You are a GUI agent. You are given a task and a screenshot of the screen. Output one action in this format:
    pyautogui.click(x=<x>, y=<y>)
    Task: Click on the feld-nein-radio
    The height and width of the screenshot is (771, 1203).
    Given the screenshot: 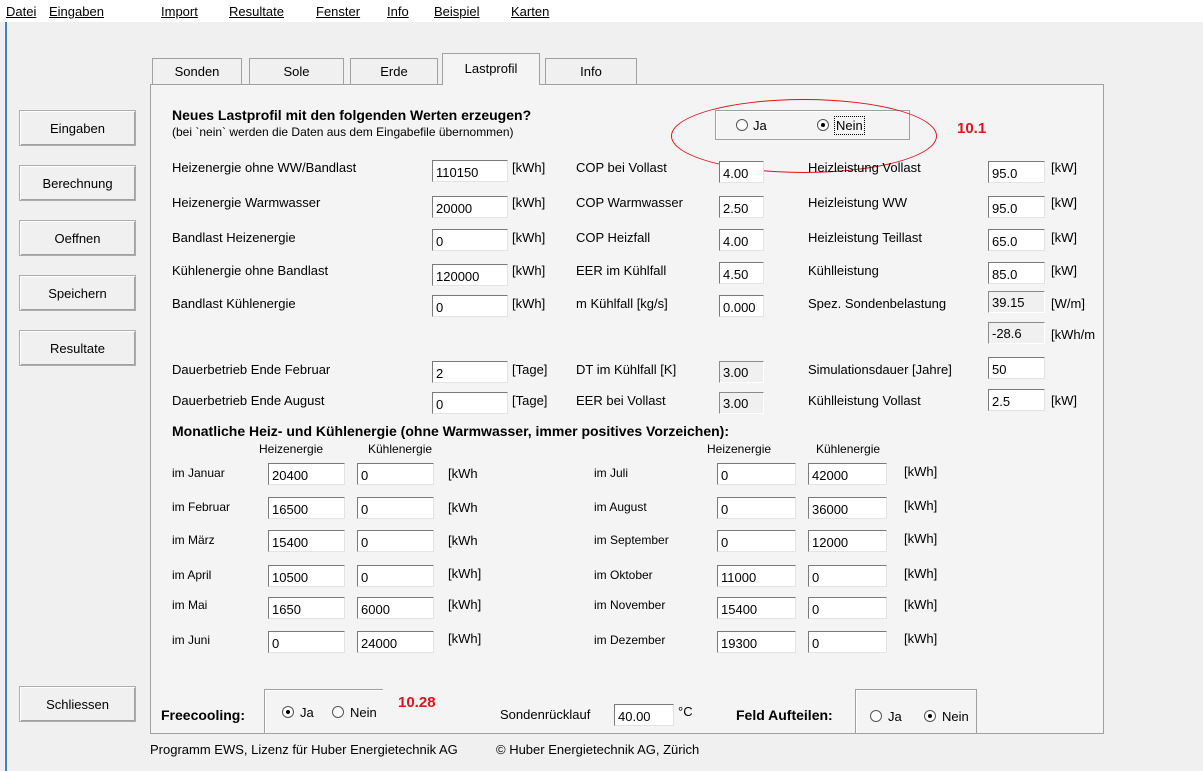 What is the action you would take?
    pyautogui.click(x=930, y=716)
    